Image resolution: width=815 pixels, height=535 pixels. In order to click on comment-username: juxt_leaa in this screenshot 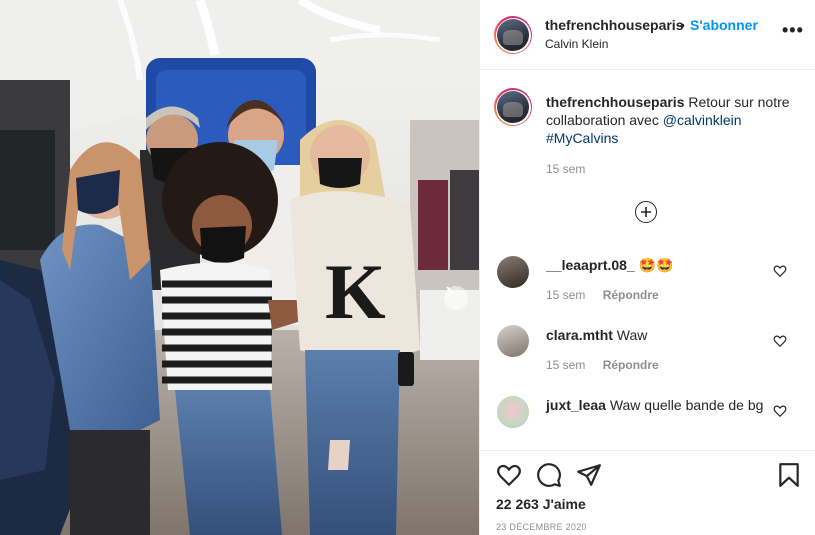, I will do `click(576, 405)`.